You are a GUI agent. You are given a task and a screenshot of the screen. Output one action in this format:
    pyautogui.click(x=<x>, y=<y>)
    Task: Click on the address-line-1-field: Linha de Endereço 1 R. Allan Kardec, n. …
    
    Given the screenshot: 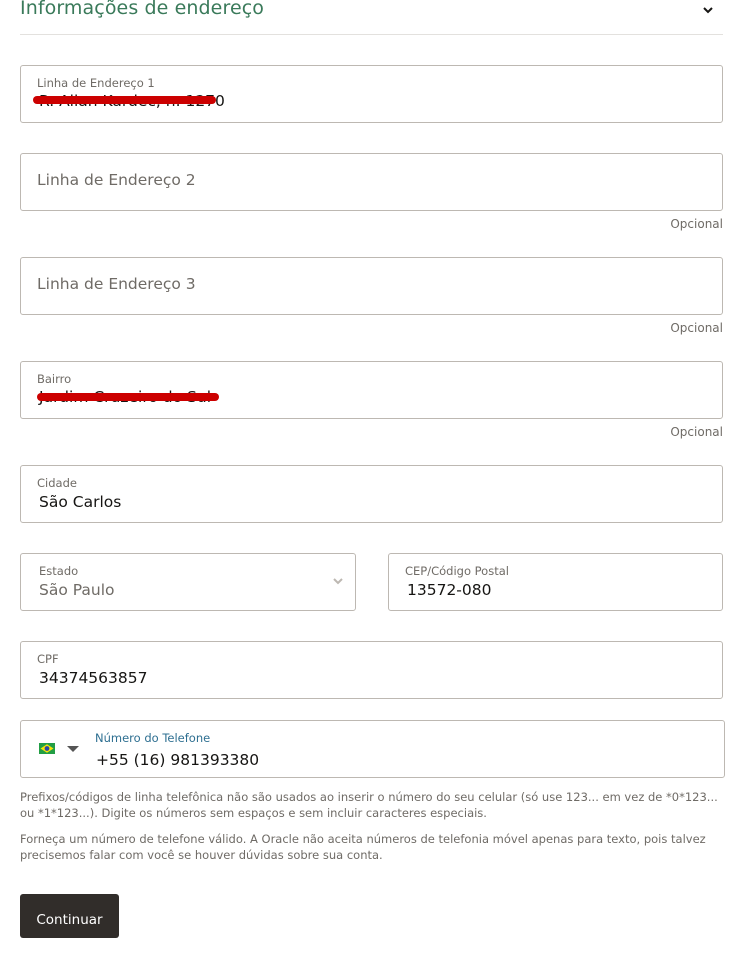 What is the action you would take?
    pyautogui.click(x=371, y=94)
    